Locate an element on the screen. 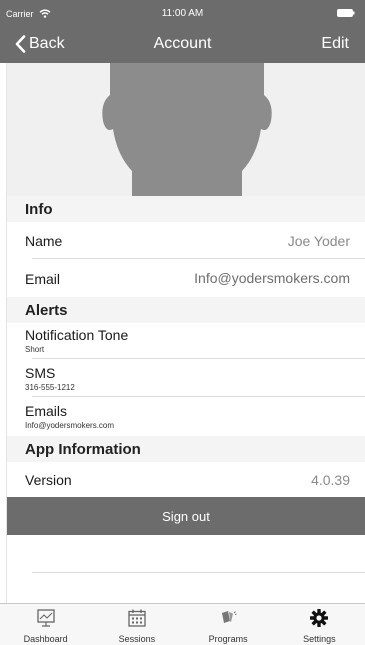  tab-dashboard: Dashboard is located at coordinates (45, 624).